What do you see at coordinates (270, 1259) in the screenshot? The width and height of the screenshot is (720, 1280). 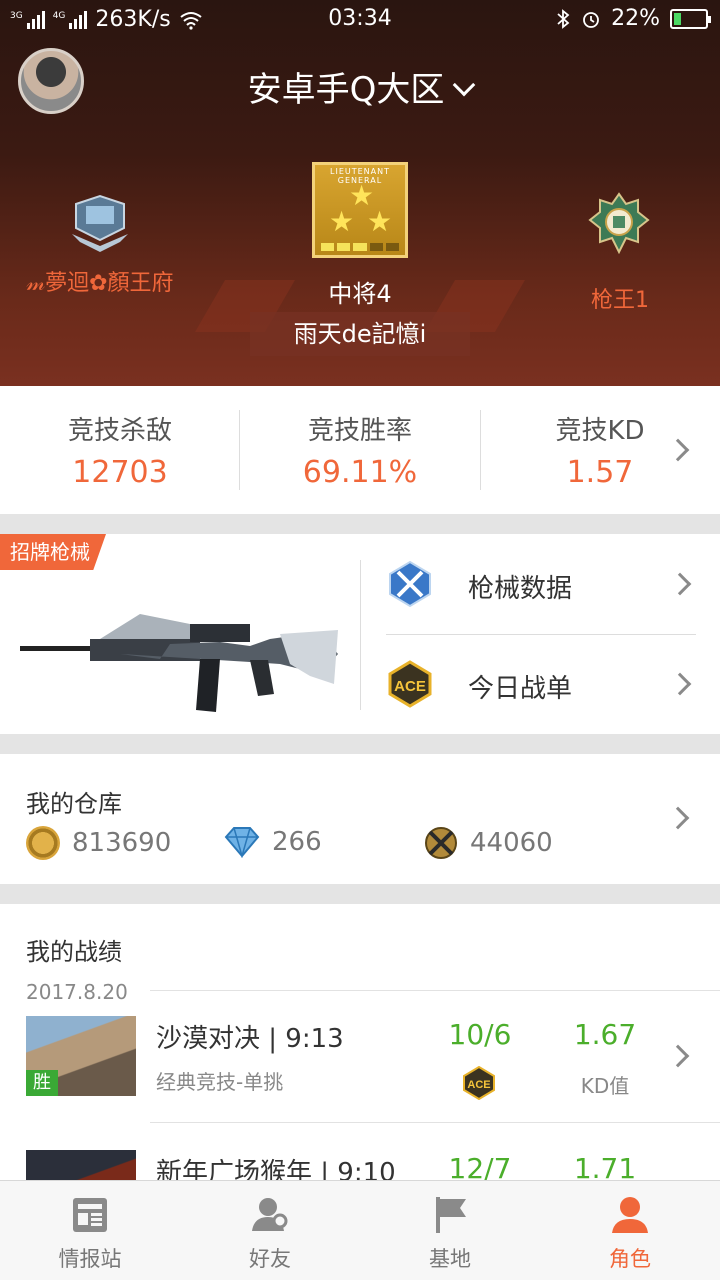 I see `nav-label: 好友` at bounding box center [270, 1259].